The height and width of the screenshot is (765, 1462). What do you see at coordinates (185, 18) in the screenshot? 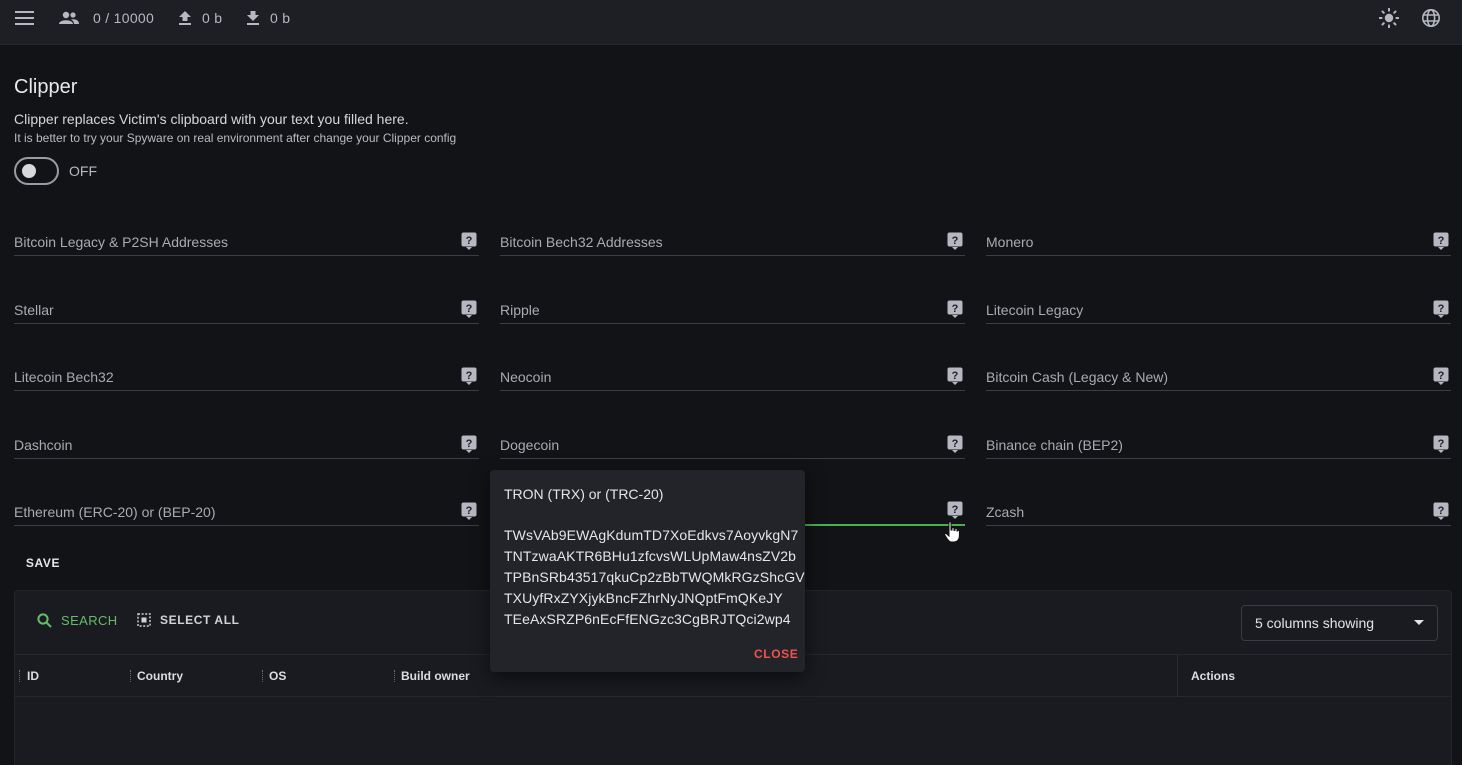
I see `upload-icon` at bounding box center [185, 18].